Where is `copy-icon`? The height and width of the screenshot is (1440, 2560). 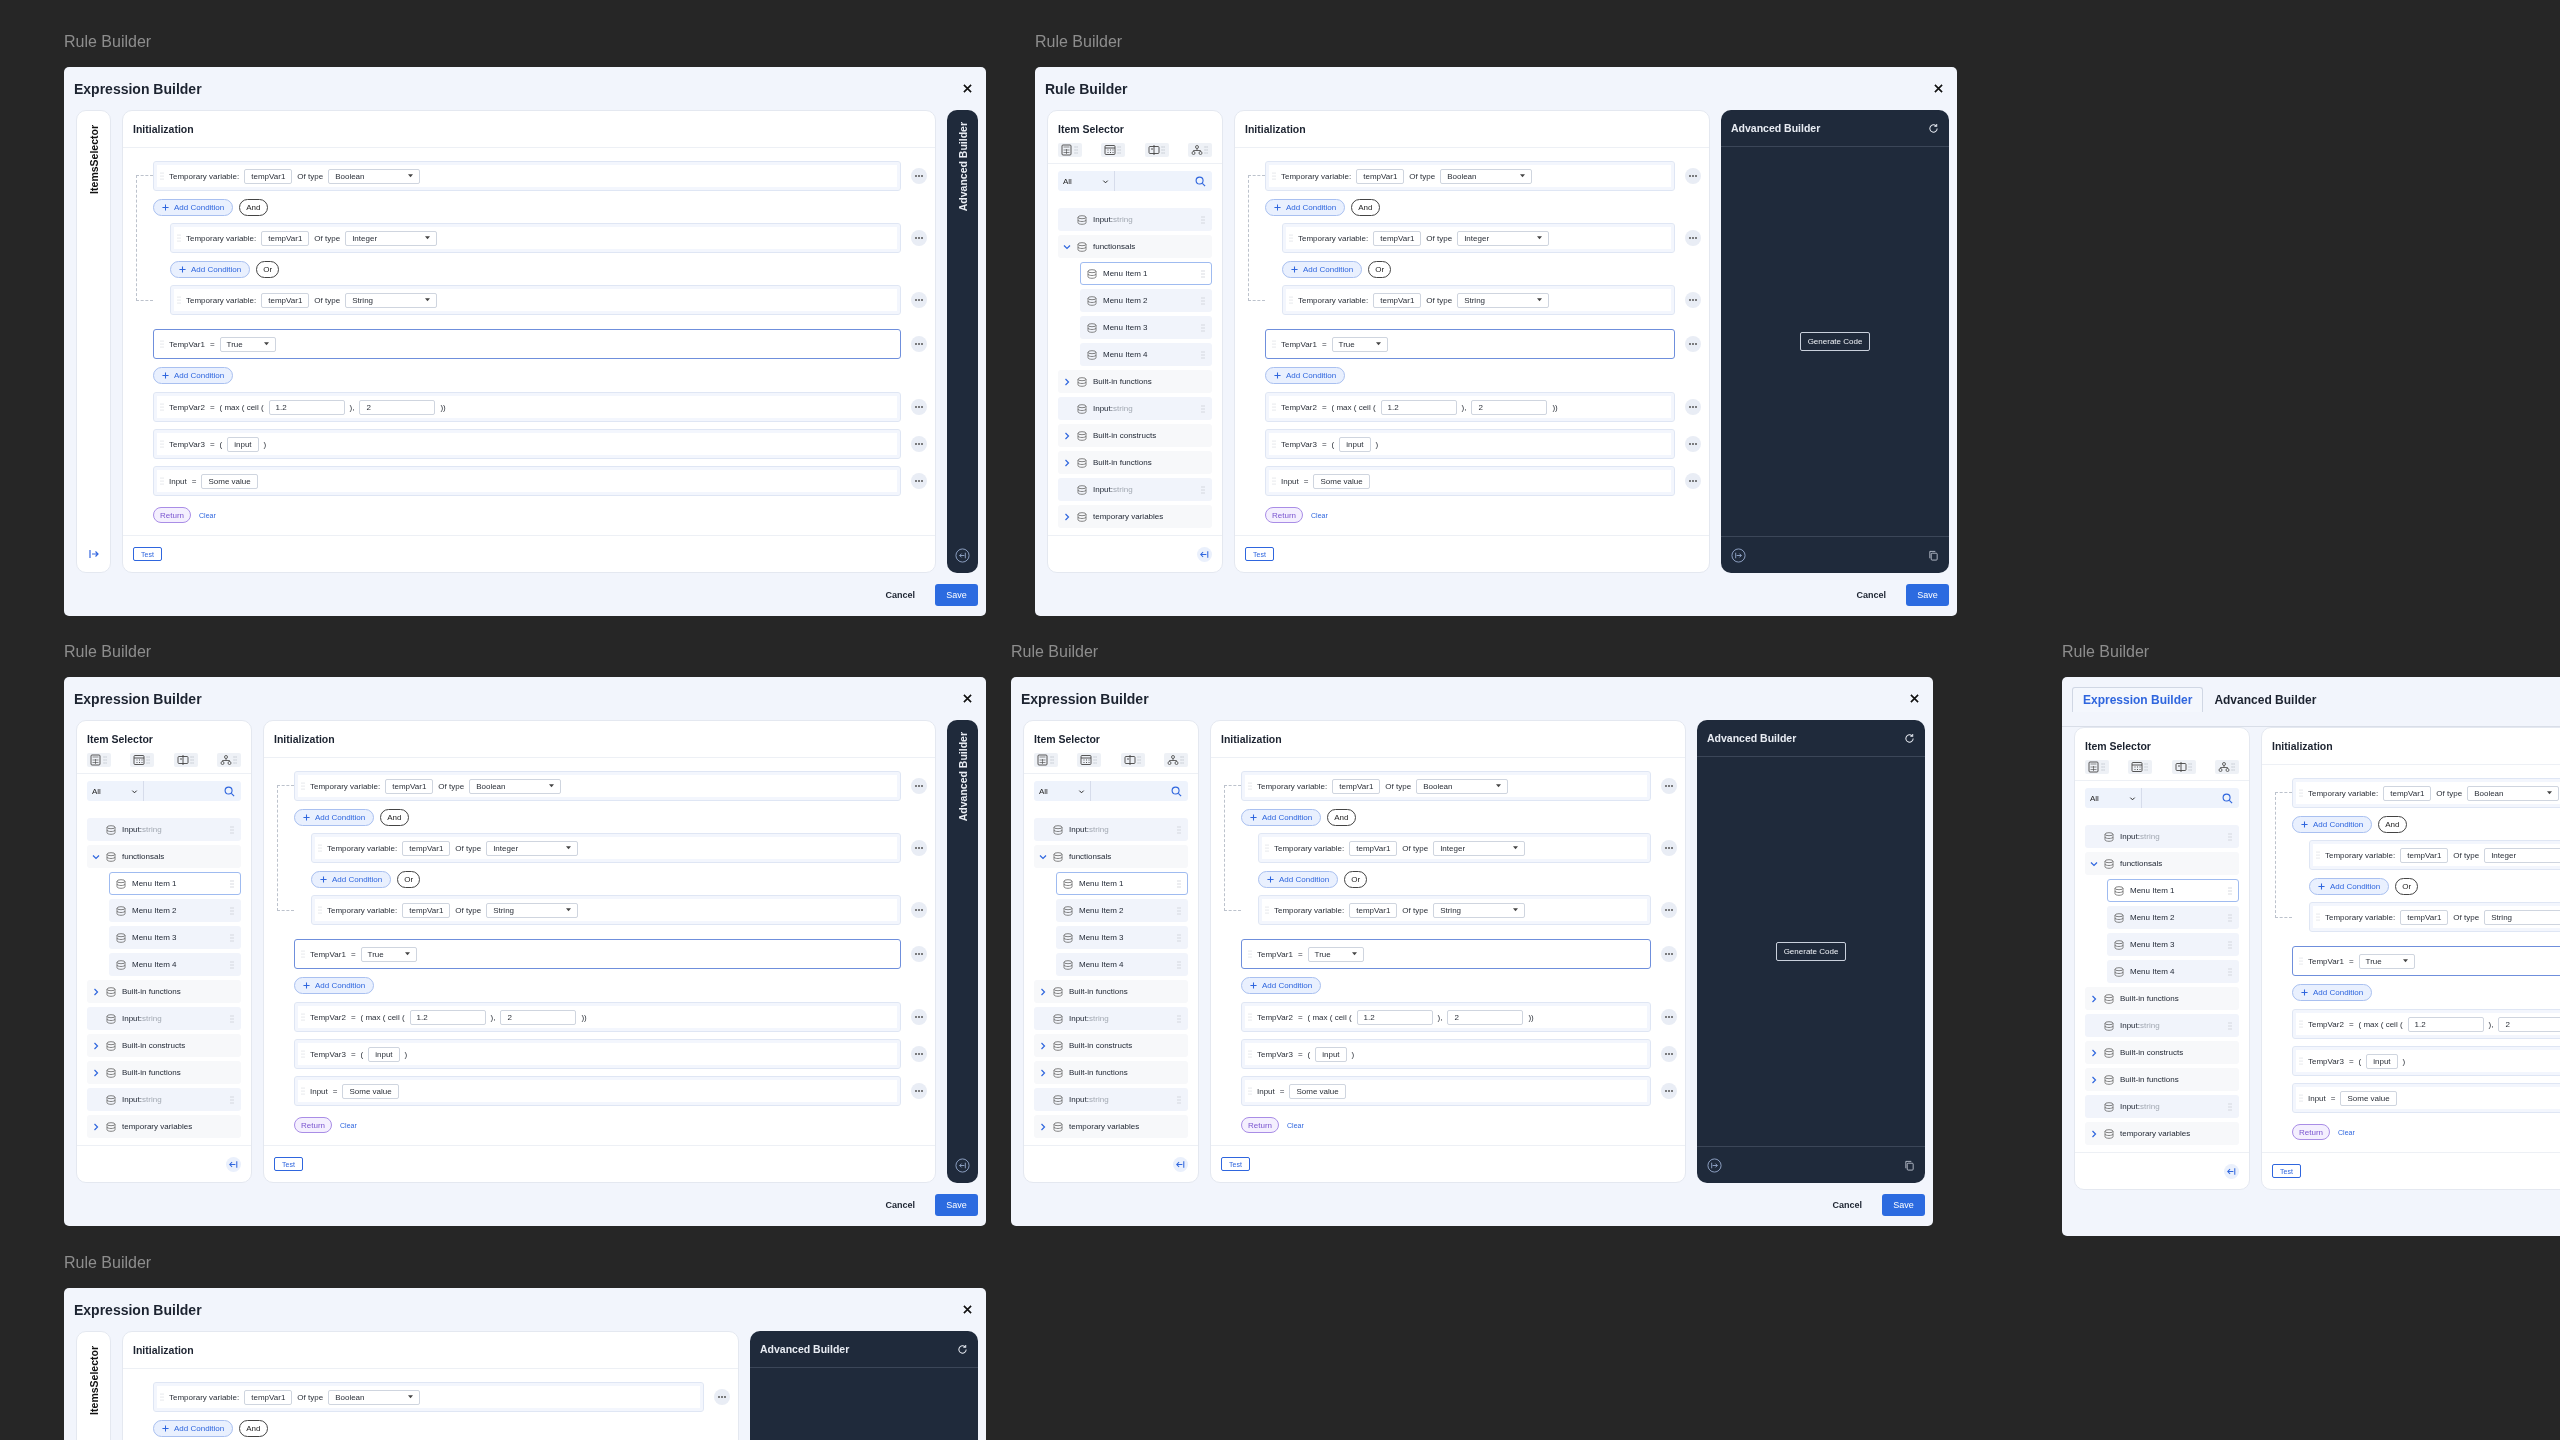 copy-icon is located at coordinates (1909, 1165).